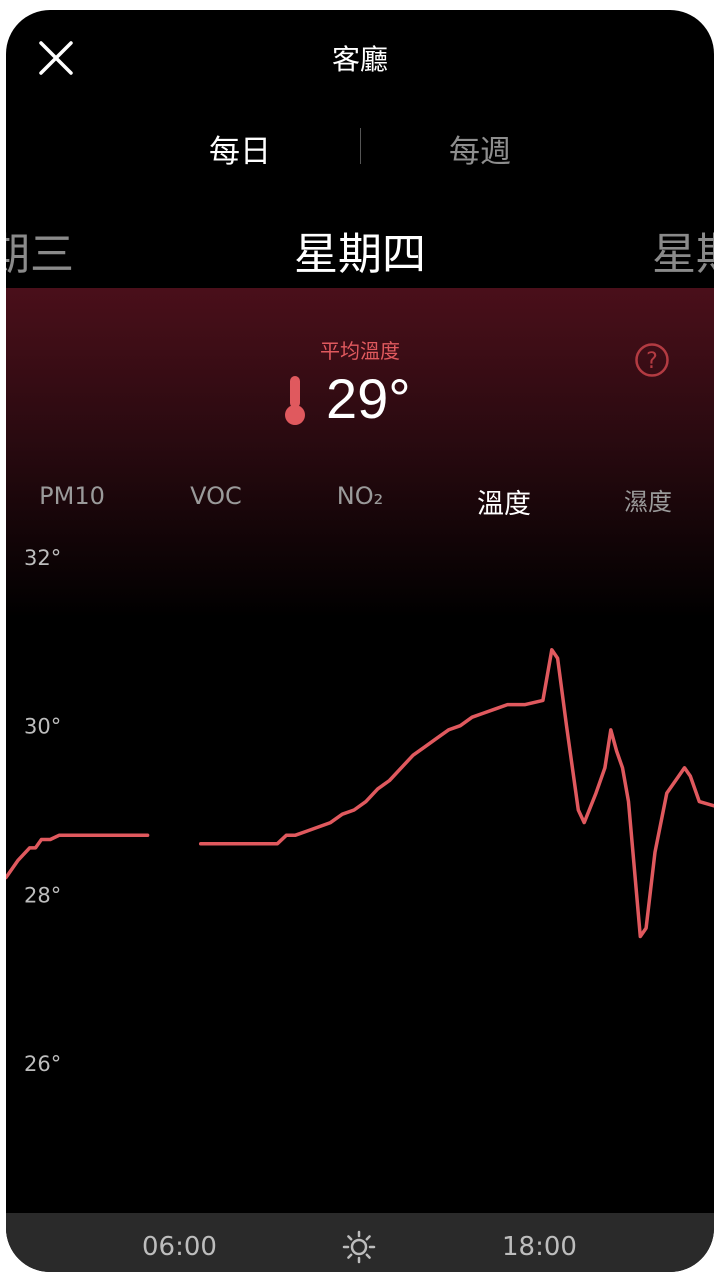 Image resolution: width=720 pixels, height=1280 pixels. What do you see at coordinates (480, 148) in the screenshot?
I see `tab-weekly: 每週` at bounding box center [480, 148].